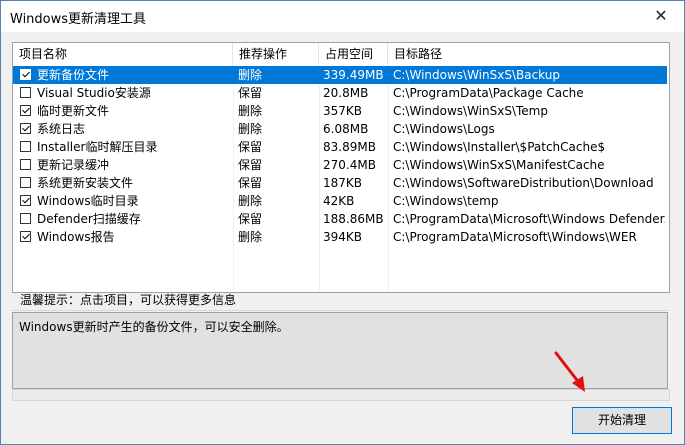 This screenshot has height=445, width=685. What do you see at coordinates (343, 111) in the screenshot?
I see `cell-size: 357KB` at bounding box center [343, 111].